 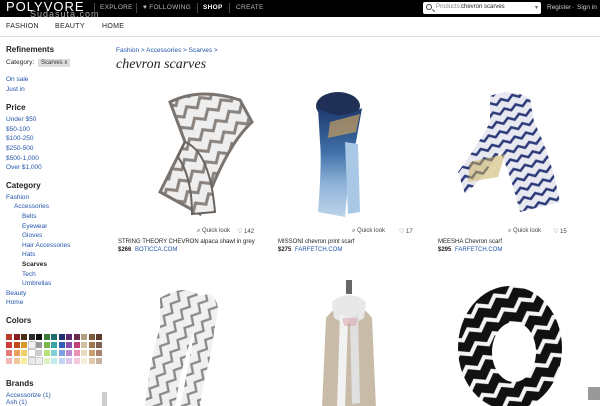 I want to click on category-item: Accessories, so click(x=56, y=207).